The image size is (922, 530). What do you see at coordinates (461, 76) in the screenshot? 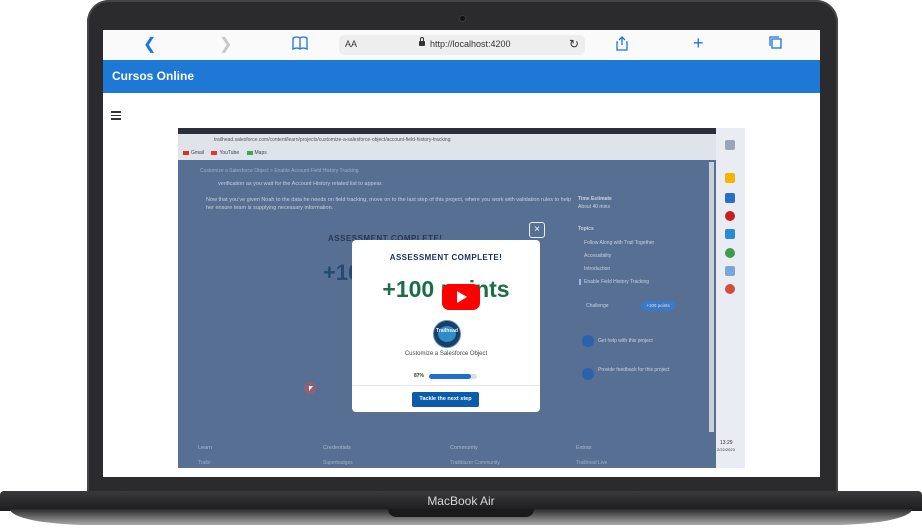
I see `app-header: Cursos Online` at bounding box center [461, 76].